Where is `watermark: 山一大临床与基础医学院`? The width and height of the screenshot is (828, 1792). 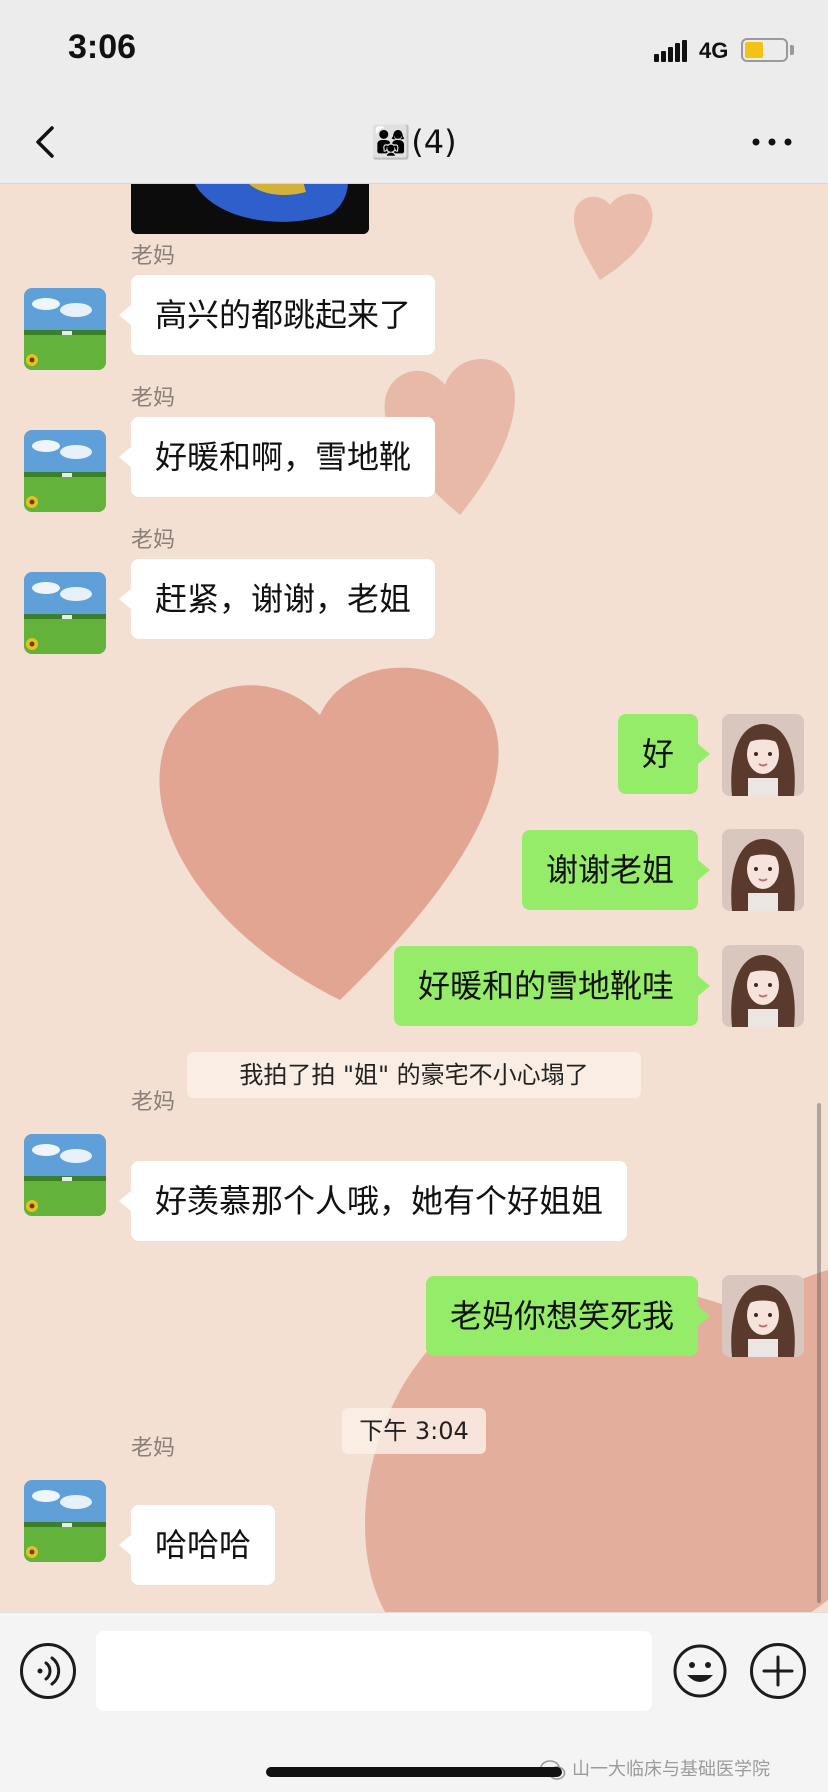 watermark: 山一大临床与基础医学院 is located at coordinates (655, 1770).